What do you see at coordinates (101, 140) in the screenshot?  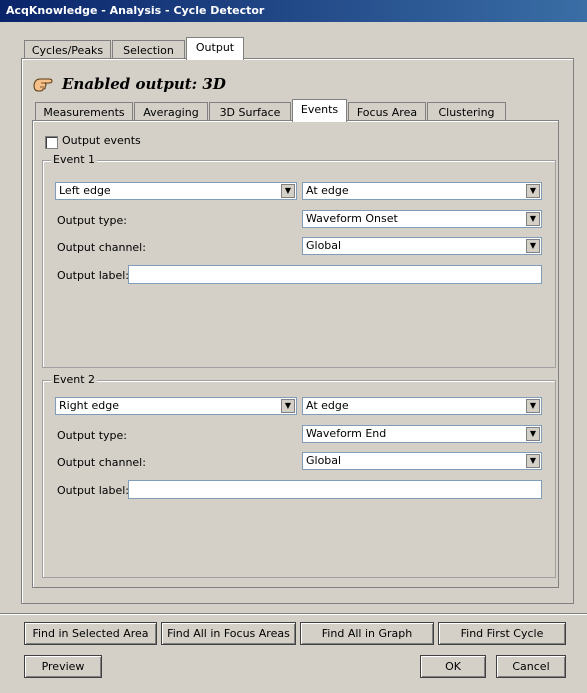 I see `output-events-label: Output events` at bounding box center [101, 140].